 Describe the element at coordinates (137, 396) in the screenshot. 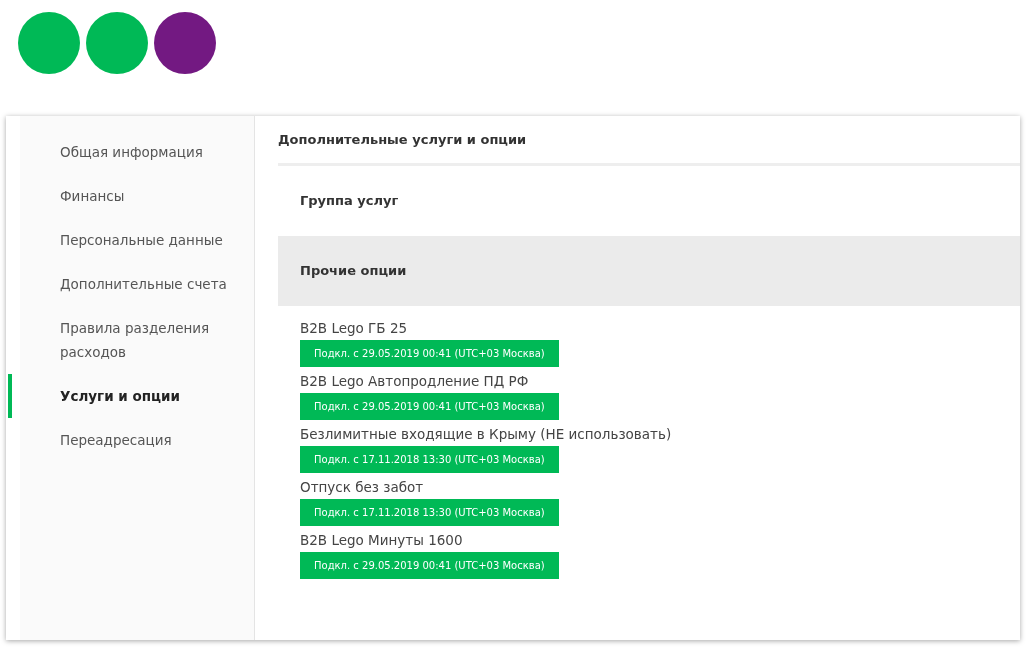

I see `sidebar-item: Услуги и опции` at that location.